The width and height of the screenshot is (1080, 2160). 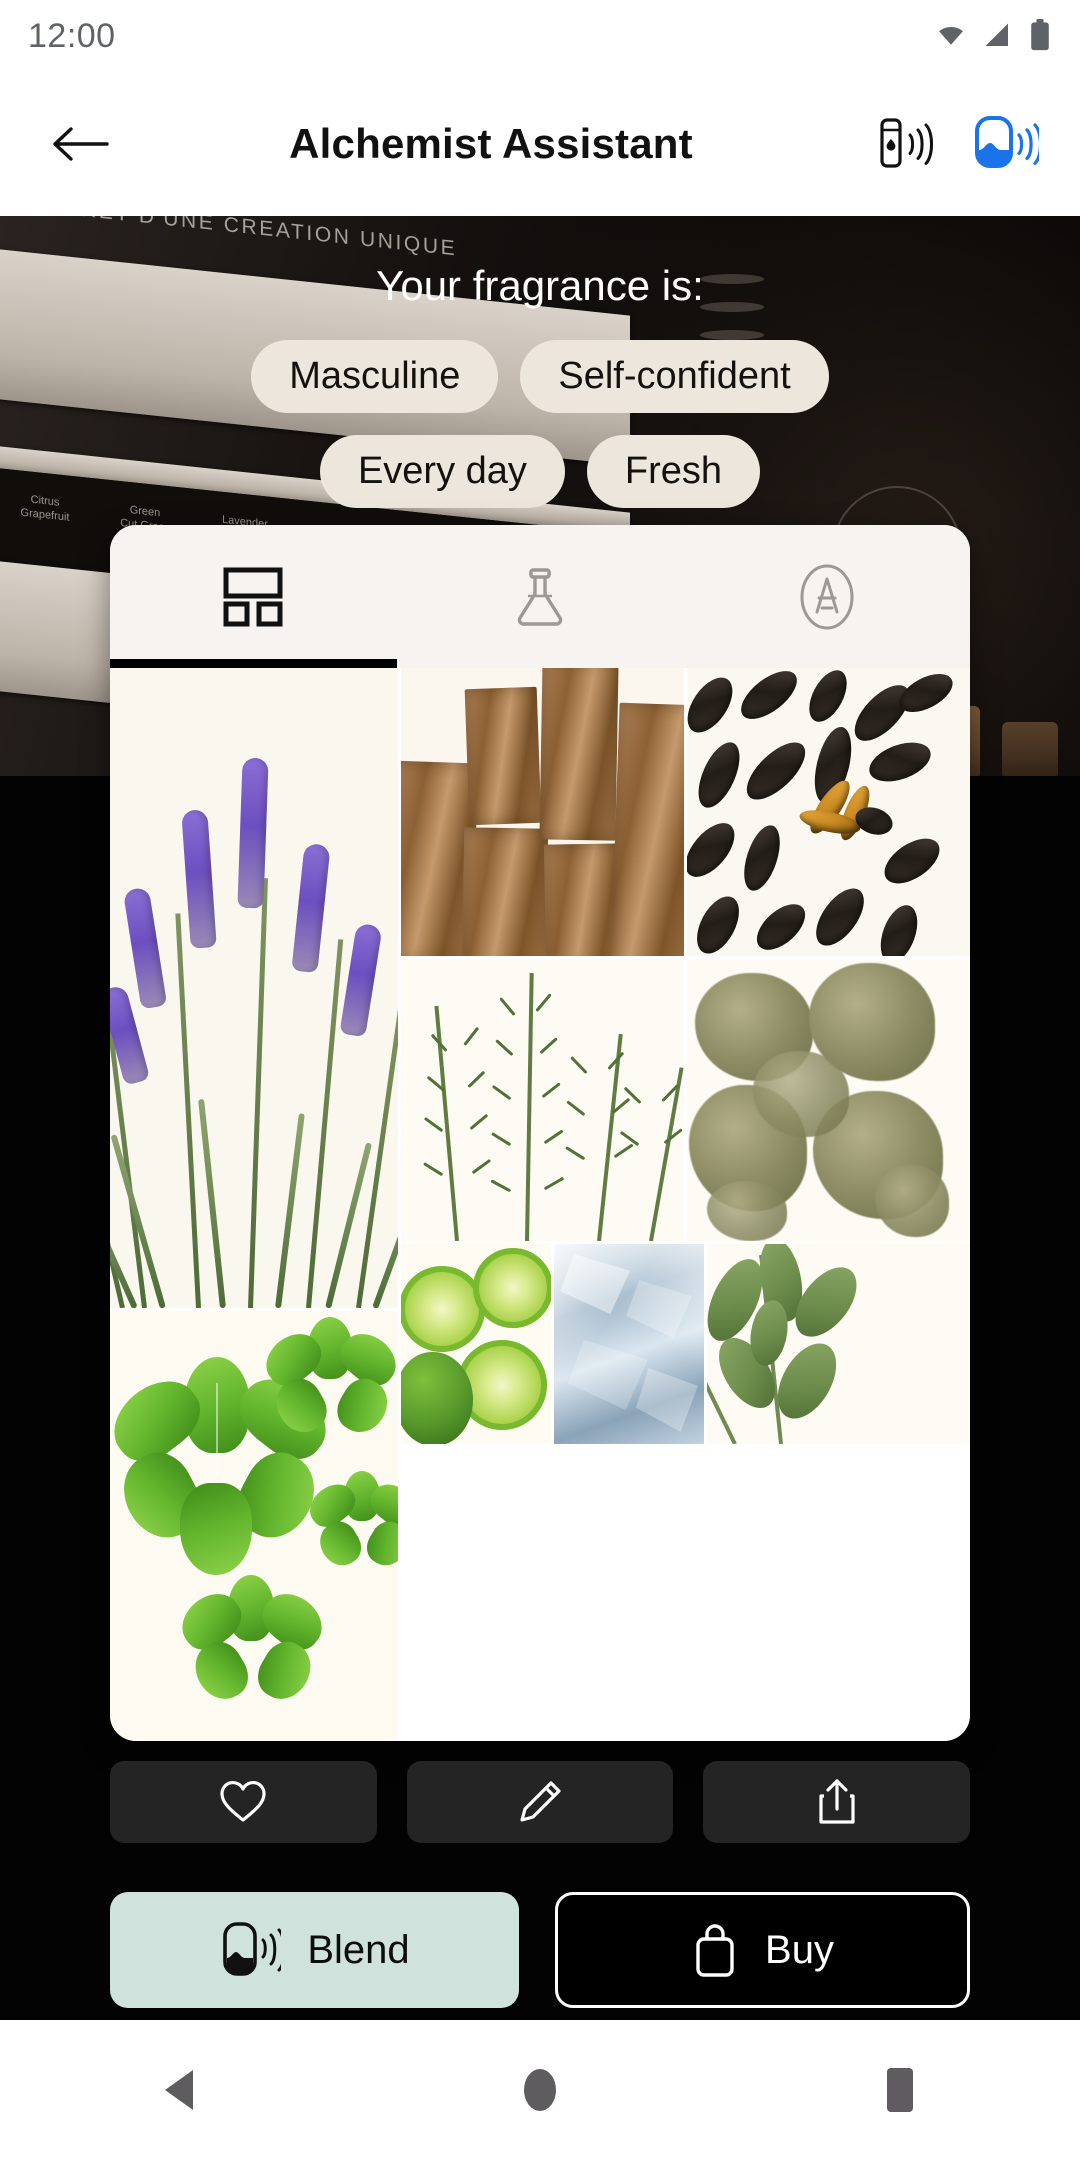 I want to click on tab-formula, so click(x=540, y=596).